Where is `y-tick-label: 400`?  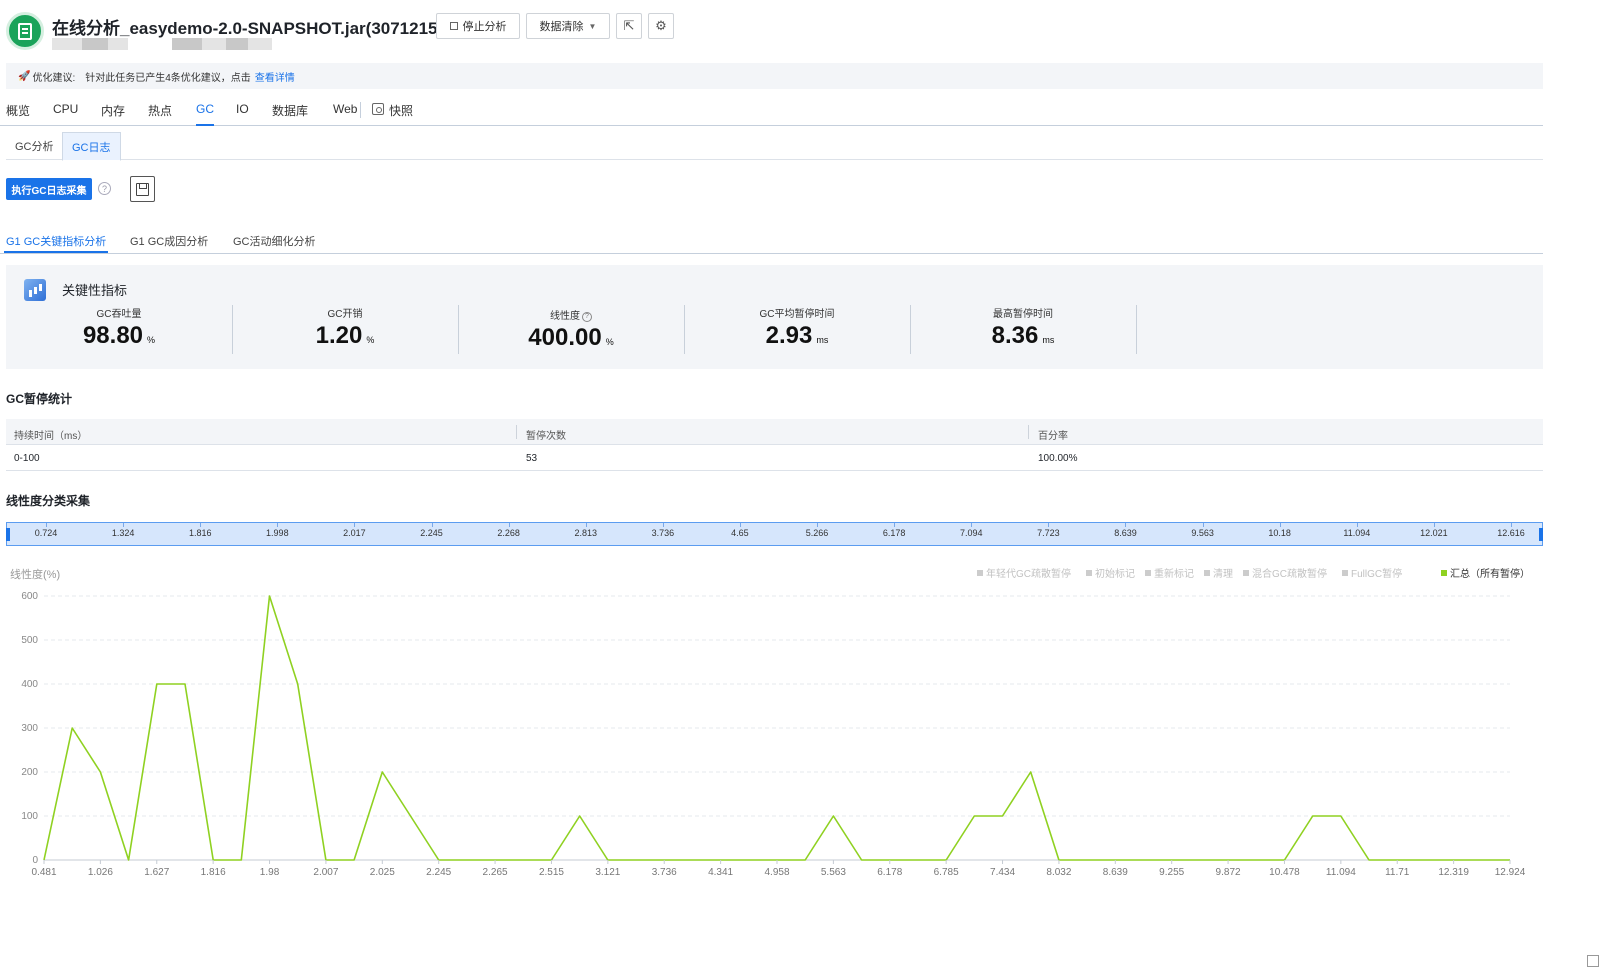 y-tick-label: 400 is located at coordinates (29, 684).